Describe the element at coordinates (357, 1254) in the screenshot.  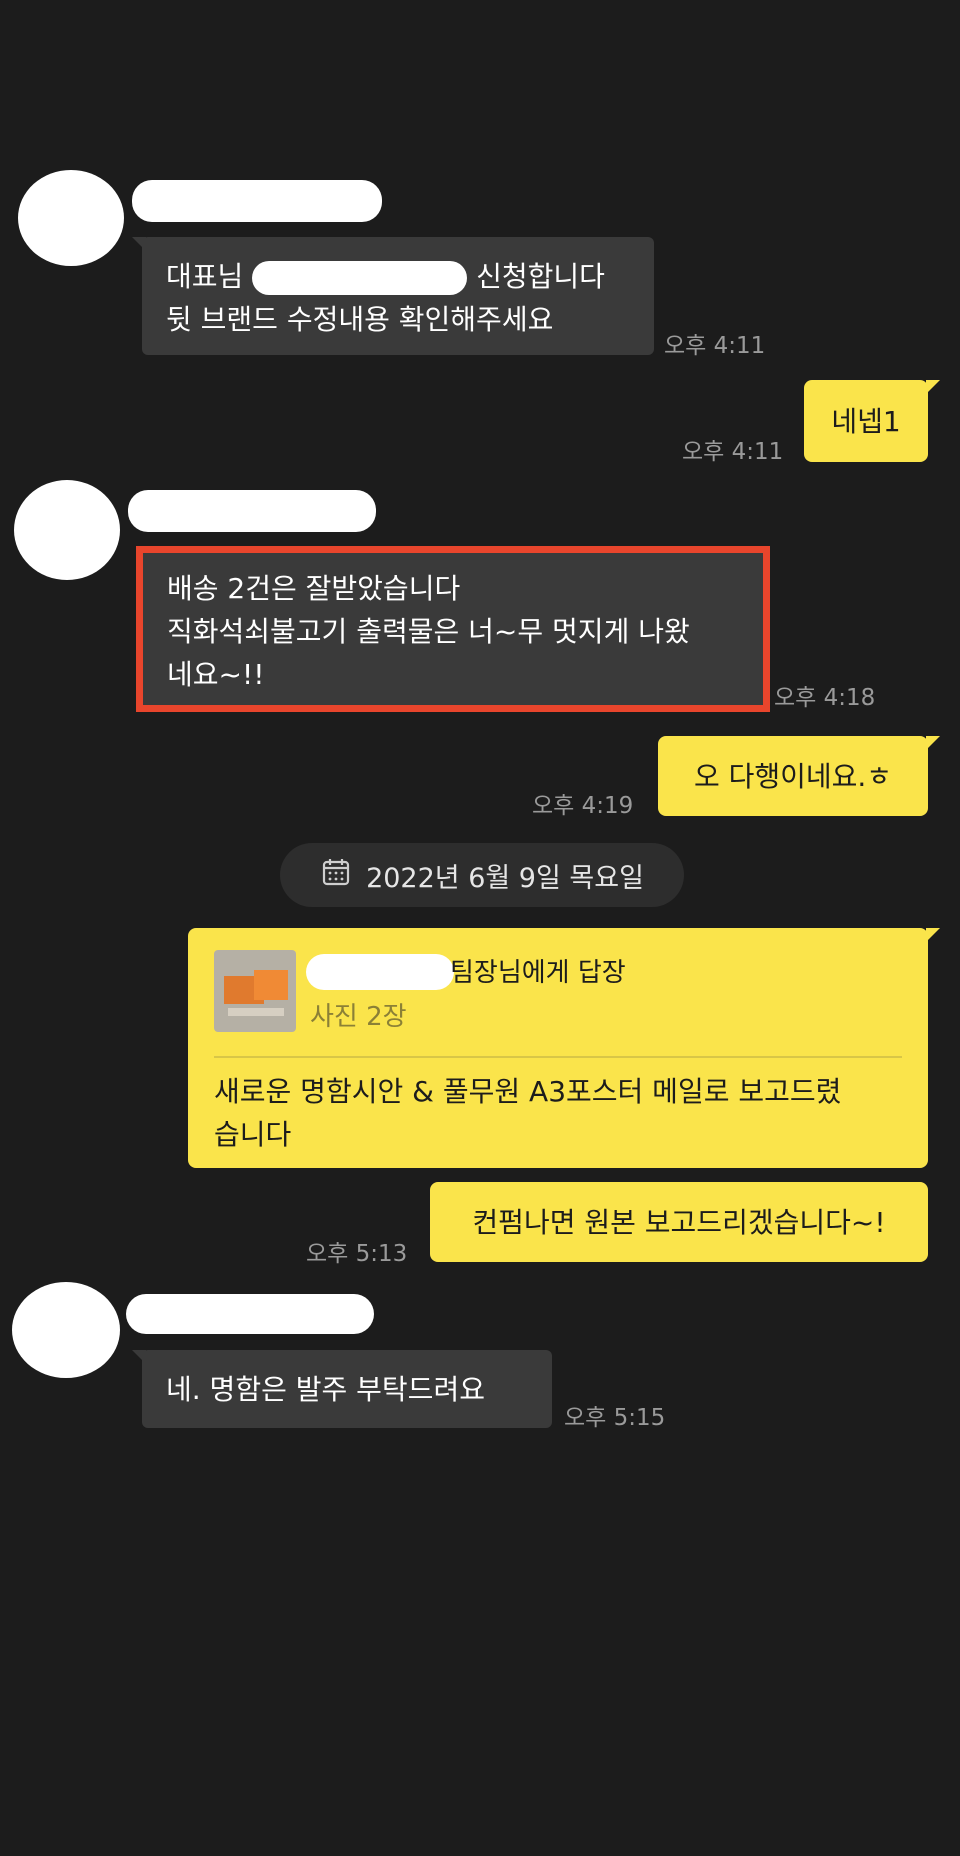
I see `message-time: 오후 5:13` at that location.